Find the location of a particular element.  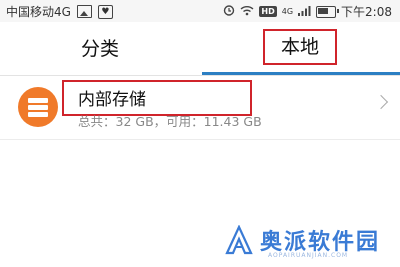

storage-title: 内部存储 is located at coordinates (112, 100).